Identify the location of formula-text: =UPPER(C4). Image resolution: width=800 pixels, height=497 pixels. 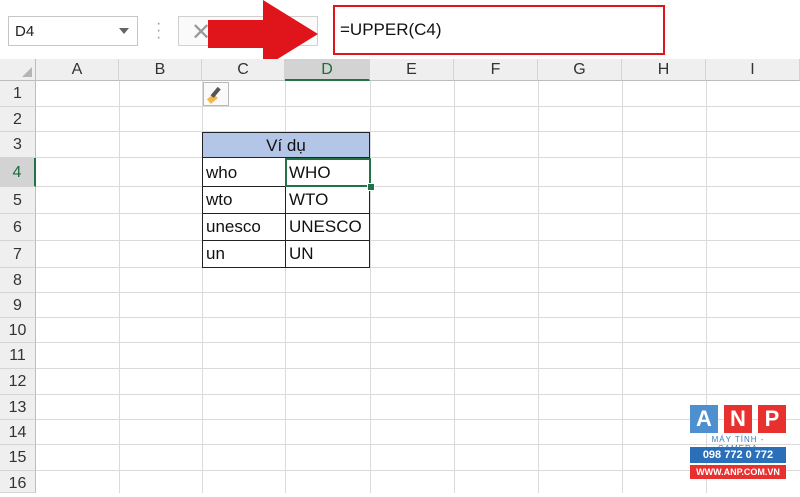
(391, 29).